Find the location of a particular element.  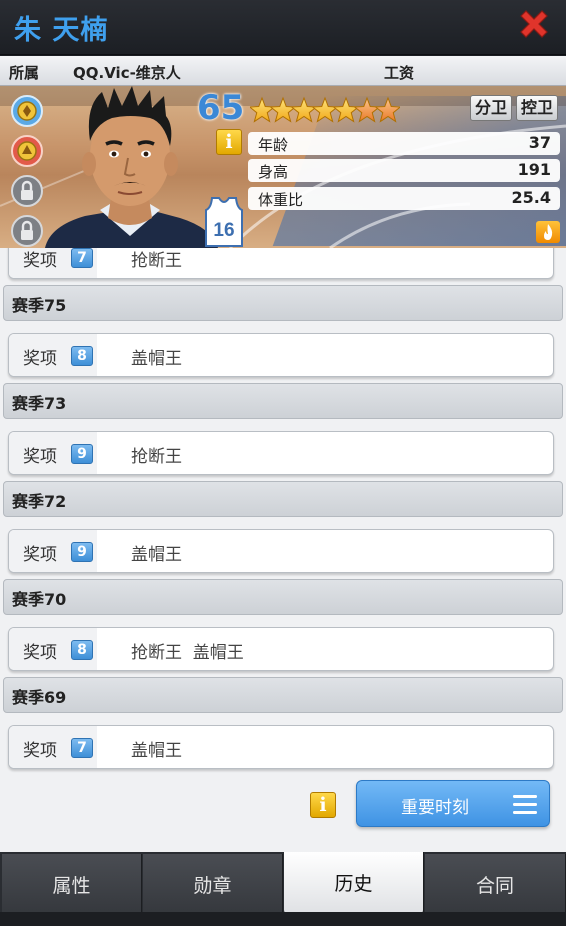

season-label: 赛季70 is located at coordinates (39, 599).